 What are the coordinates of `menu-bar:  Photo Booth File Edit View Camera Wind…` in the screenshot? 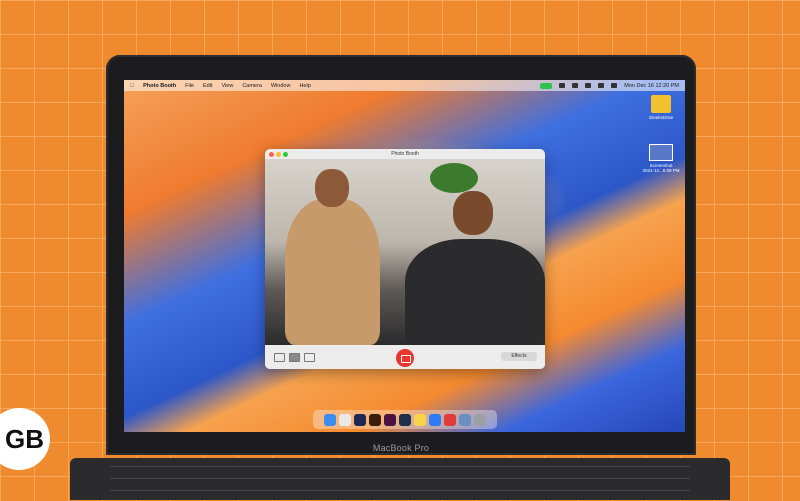 It's located at (404, 85).